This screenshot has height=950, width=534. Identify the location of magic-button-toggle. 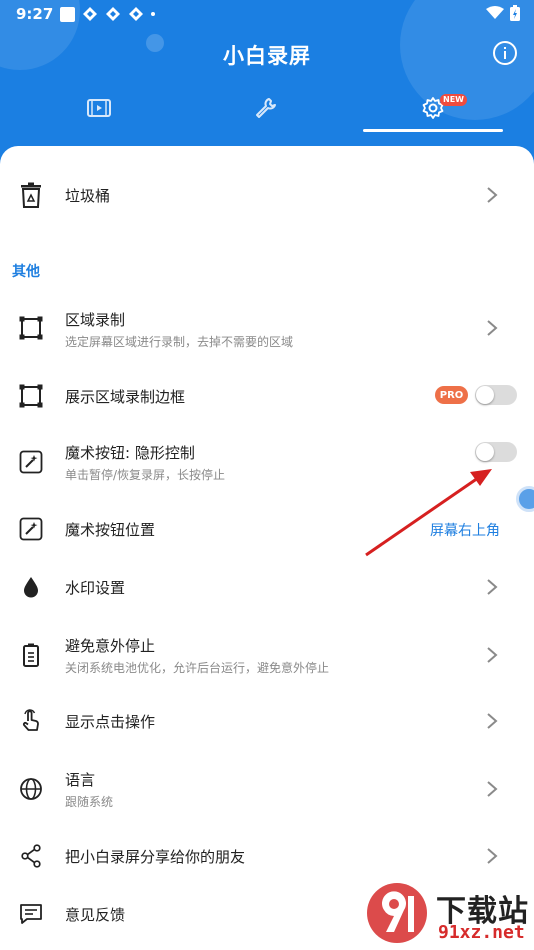
(496, 452).